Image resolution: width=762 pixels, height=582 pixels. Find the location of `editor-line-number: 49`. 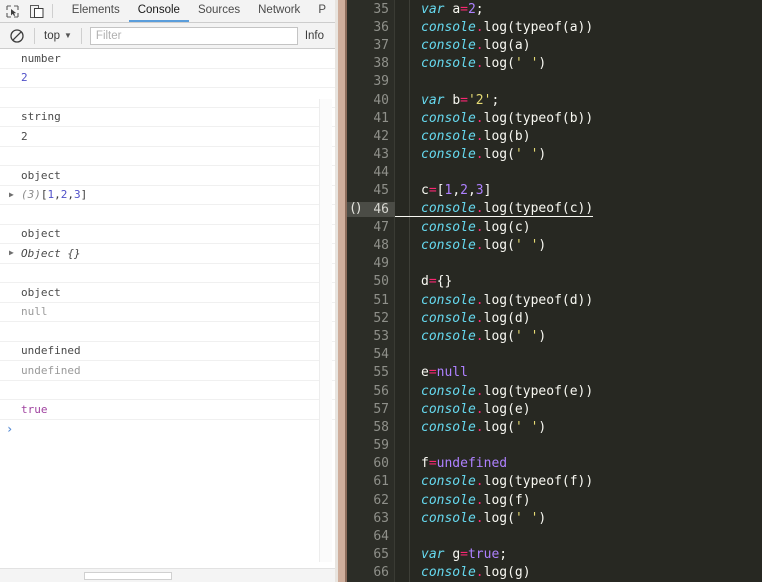

editor-line-number: 49 is located at coordinates (381, 264).